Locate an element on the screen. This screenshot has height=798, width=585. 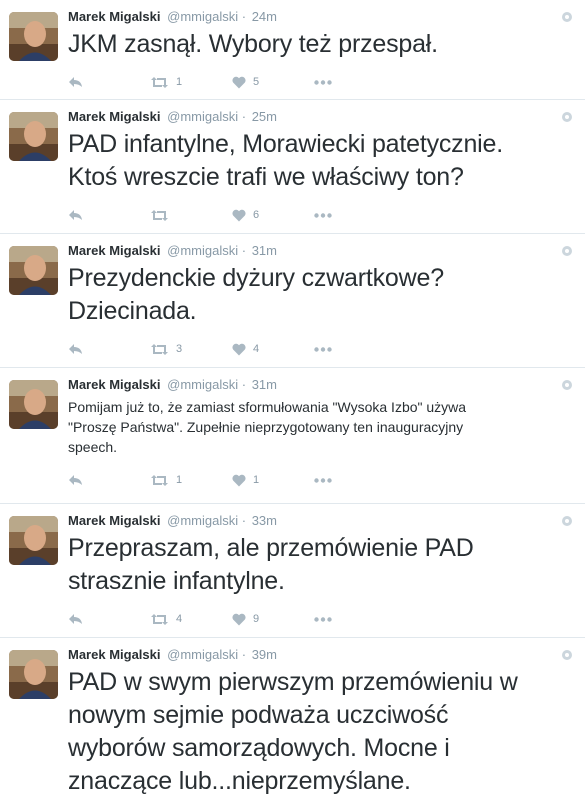
like-button: 4 is located at coordinates (273, 349).